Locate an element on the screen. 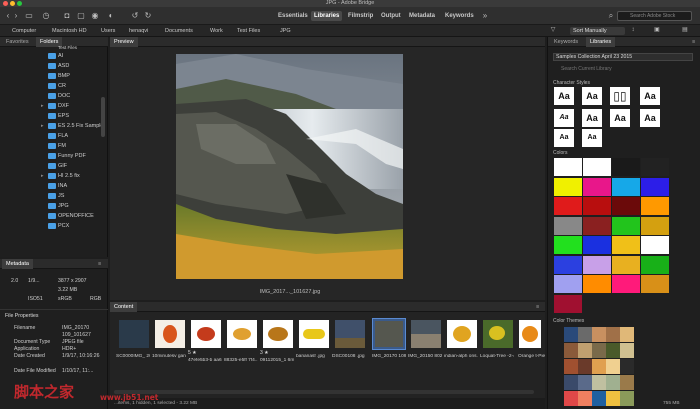  workspace-filmstrip: Filmstrip is located at coordinates (360, 16).